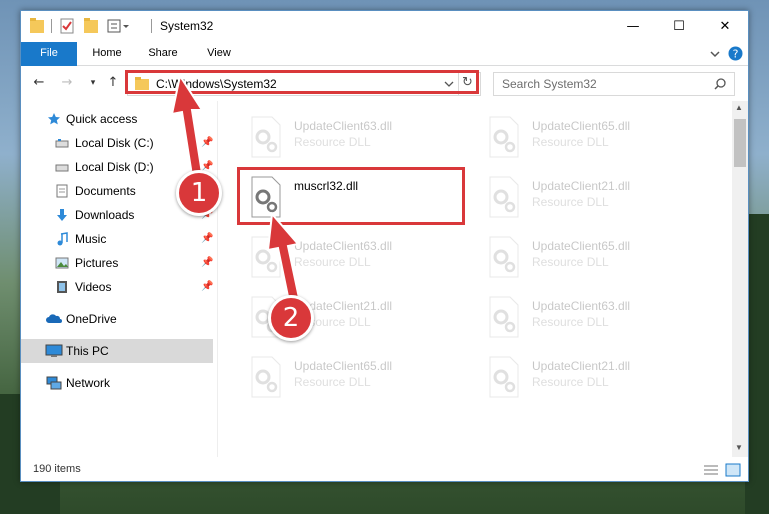 This screenshot has width=769, height=514. What do you see at coordinates (120, 26) in the screenshot?
I see `customize-toolbar-icon` at bounding box center [120, 26].